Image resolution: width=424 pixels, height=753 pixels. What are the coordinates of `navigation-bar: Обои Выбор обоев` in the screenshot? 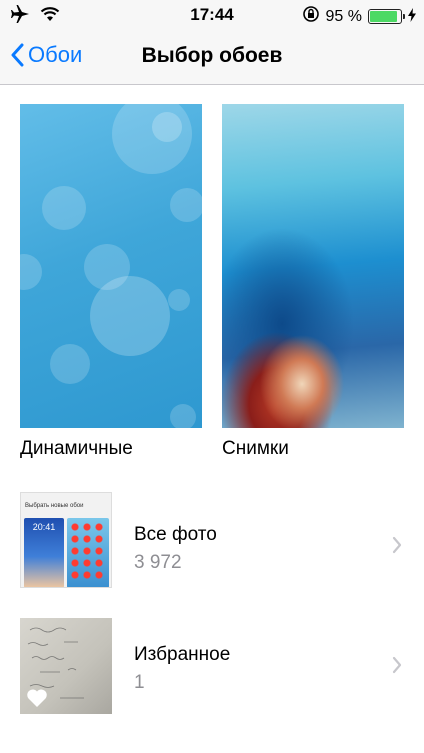 It's located at (212, 57).